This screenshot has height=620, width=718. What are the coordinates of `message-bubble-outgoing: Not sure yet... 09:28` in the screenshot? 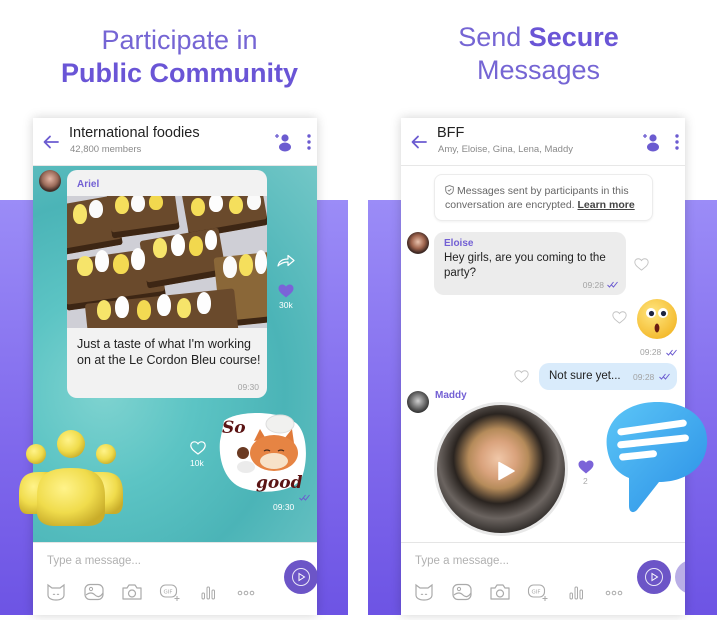 It's located at (608, 376).